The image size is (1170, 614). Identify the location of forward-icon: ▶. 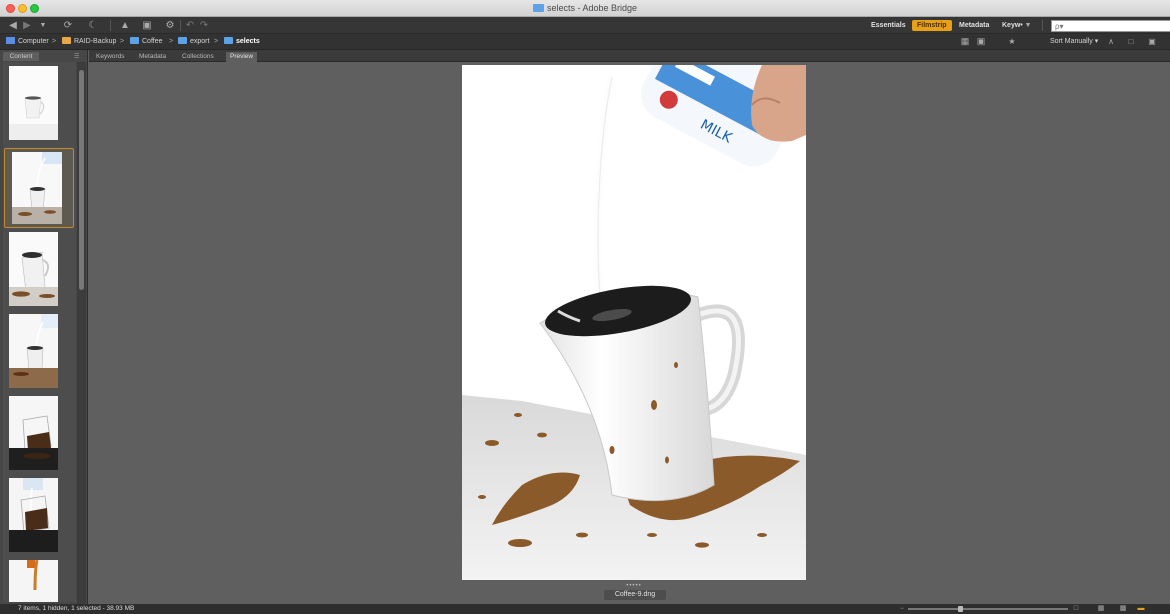
(27, 25).